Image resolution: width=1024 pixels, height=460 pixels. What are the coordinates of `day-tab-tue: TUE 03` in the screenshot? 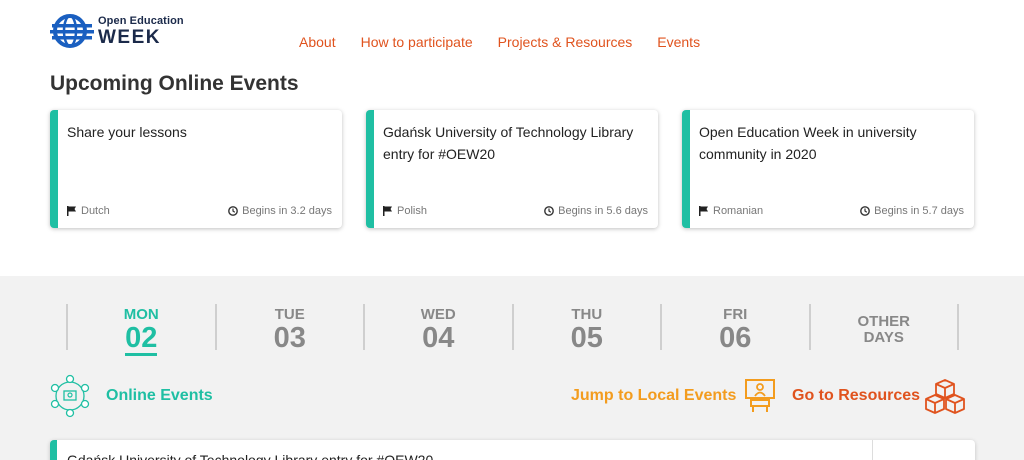 It's located at (289, 329).